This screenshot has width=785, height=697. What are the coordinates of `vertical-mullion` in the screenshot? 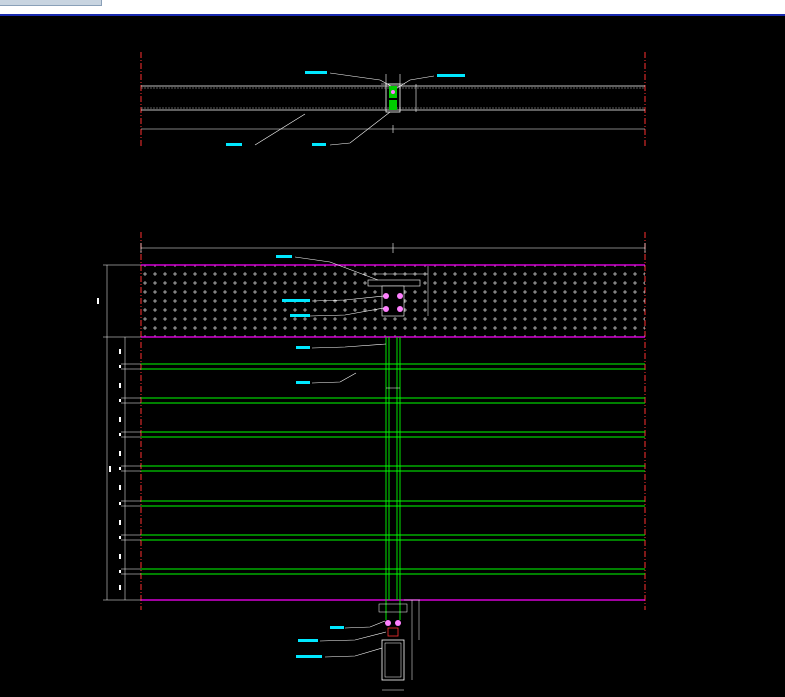 It's located at (393, 468).